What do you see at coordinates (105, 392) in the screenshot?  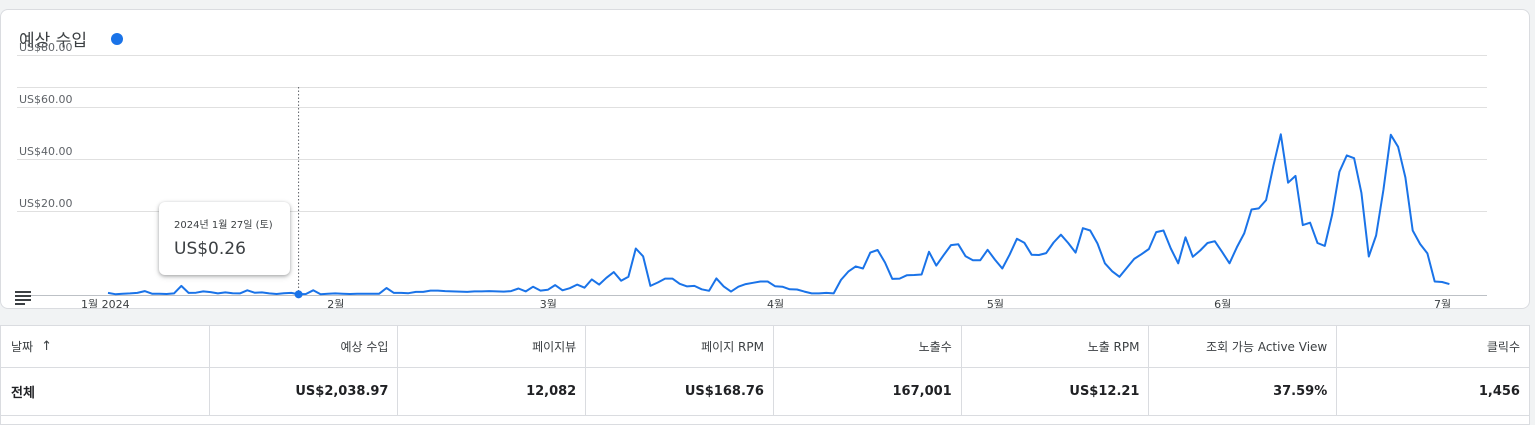 I see `total-label: 전체` at bounding box center [105, 392].